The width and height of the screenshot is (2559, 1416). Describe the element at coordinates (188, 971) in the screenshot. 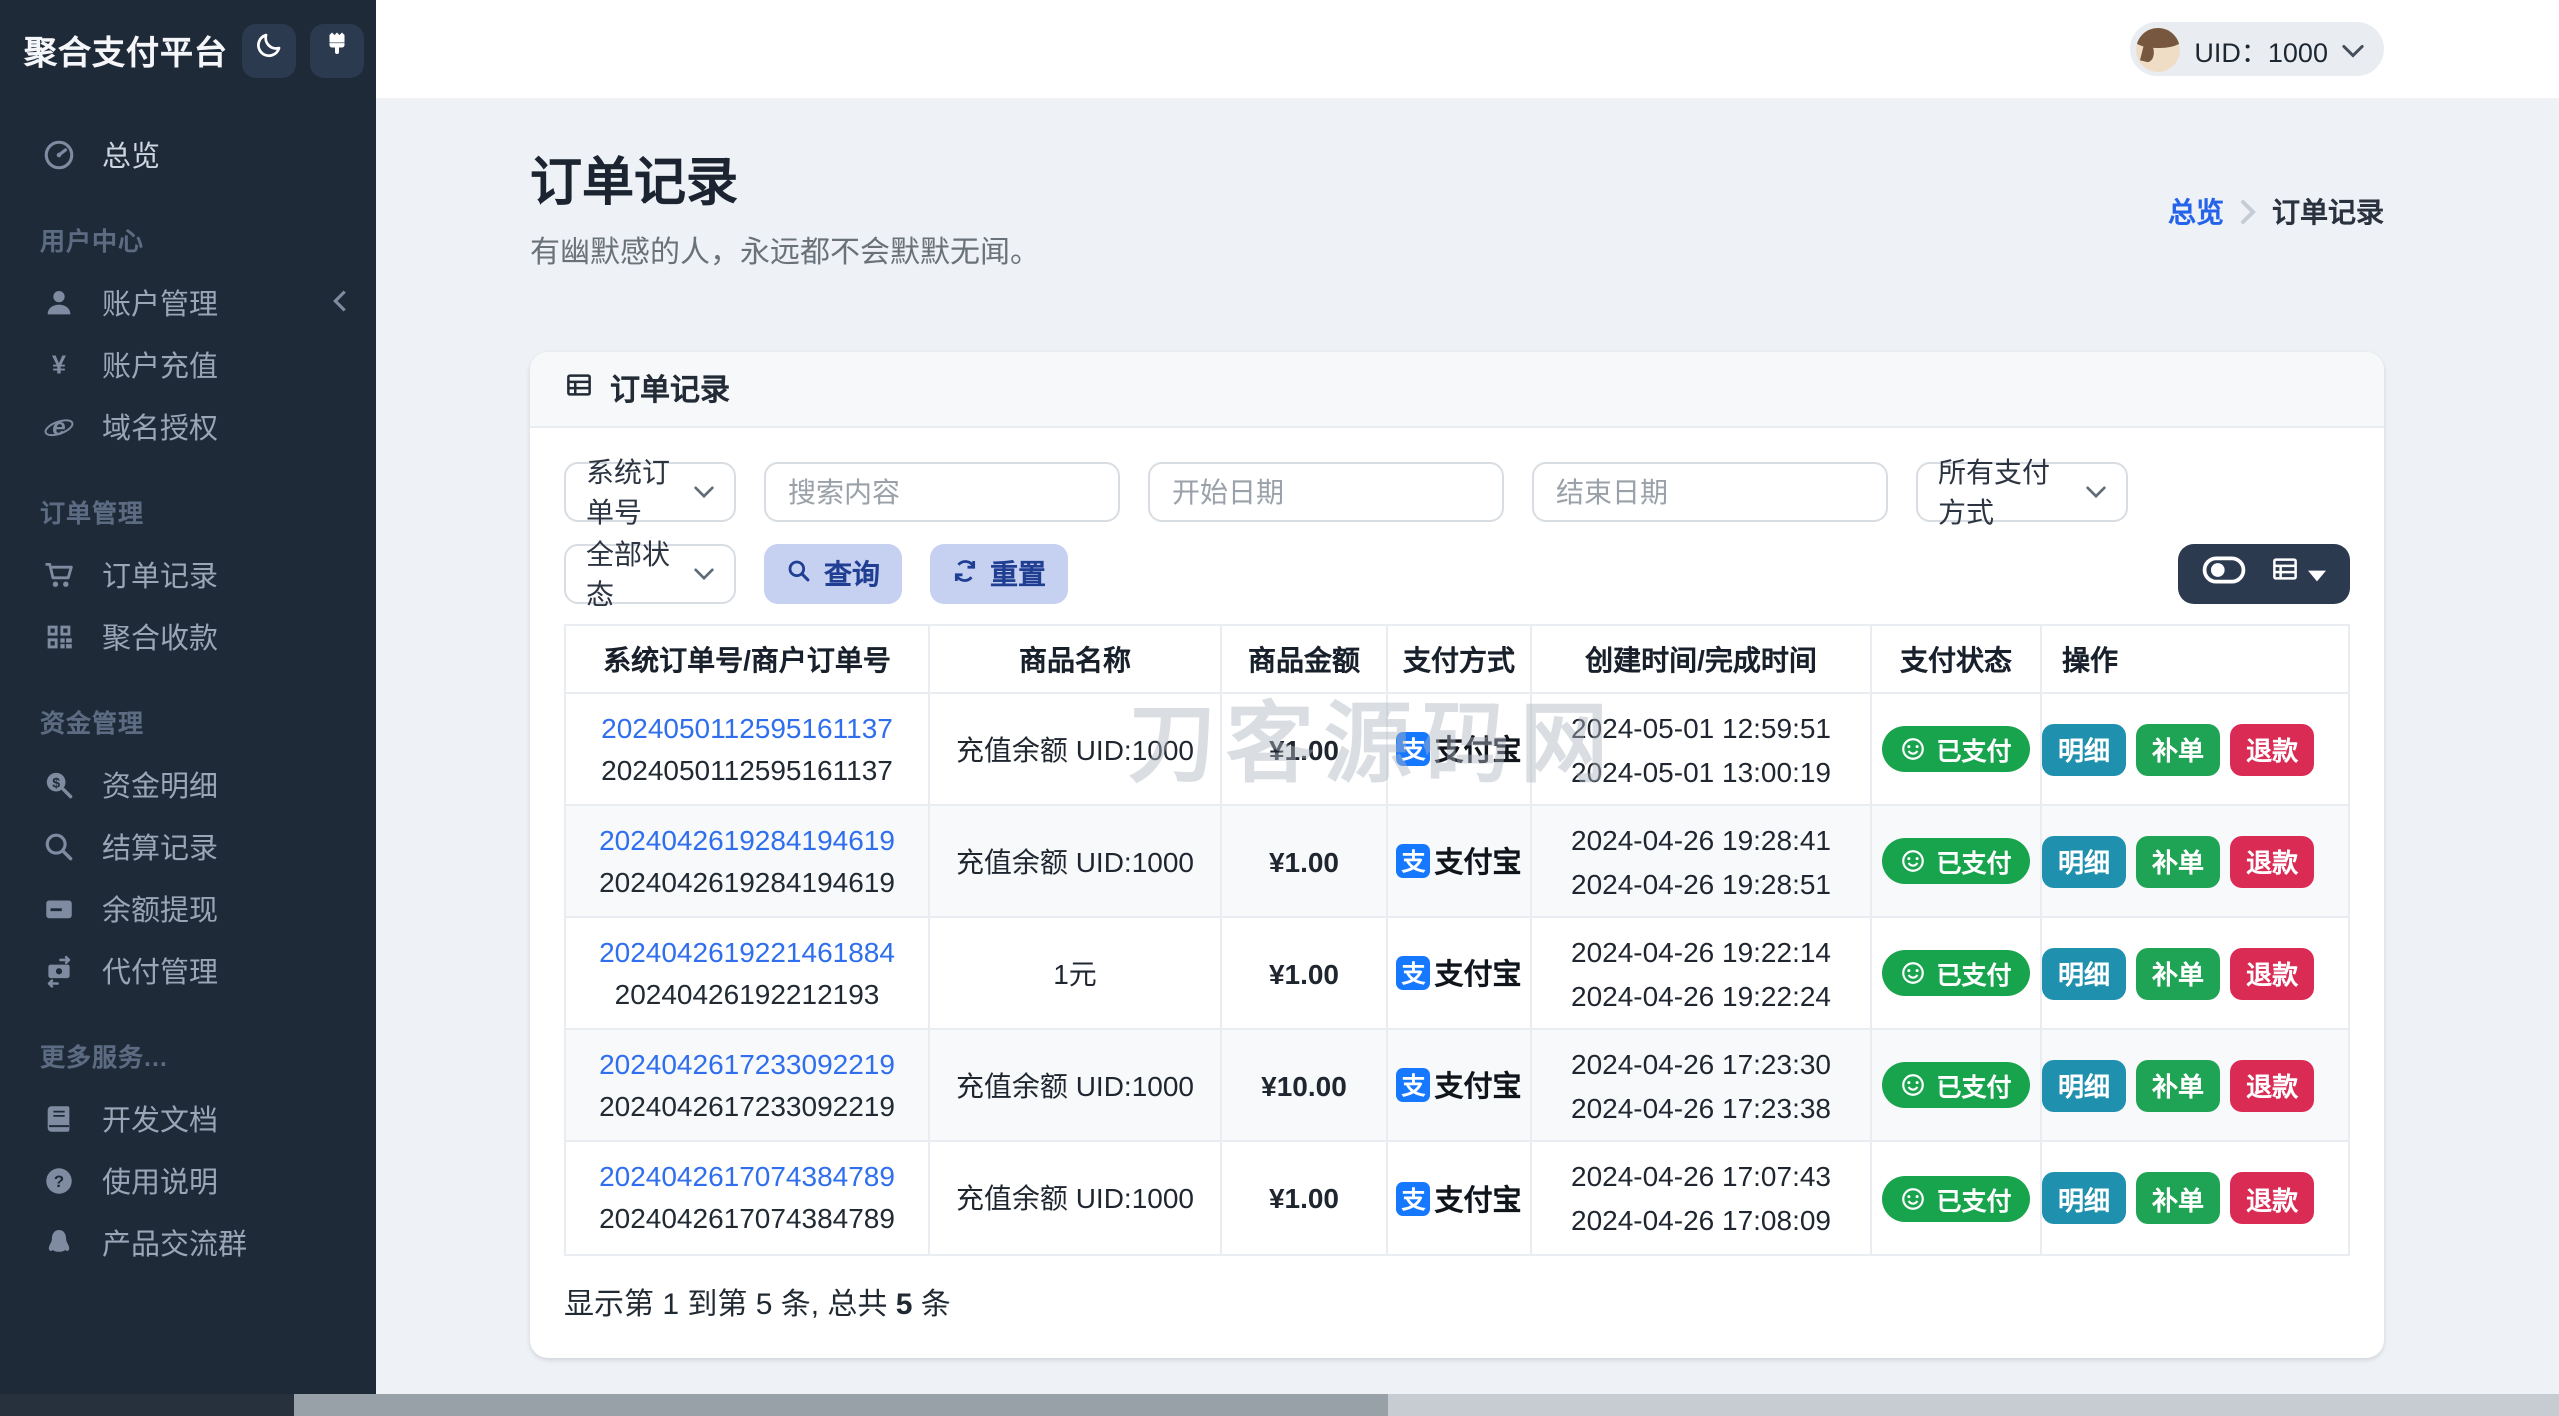

I see `sidebar-item-payout-manage: 代付管理` at that location.